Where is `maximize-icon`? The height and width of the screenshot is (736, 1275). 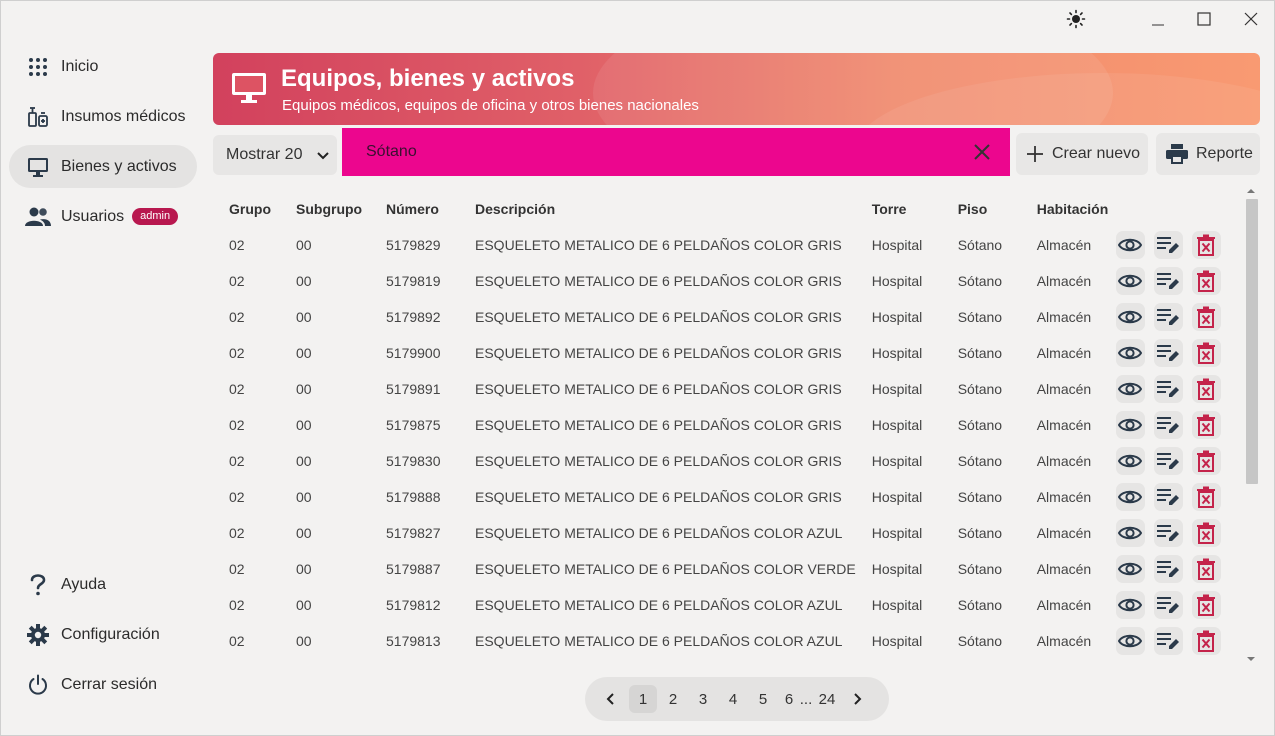 maximize-icon is located at coordinates (1204, 19).